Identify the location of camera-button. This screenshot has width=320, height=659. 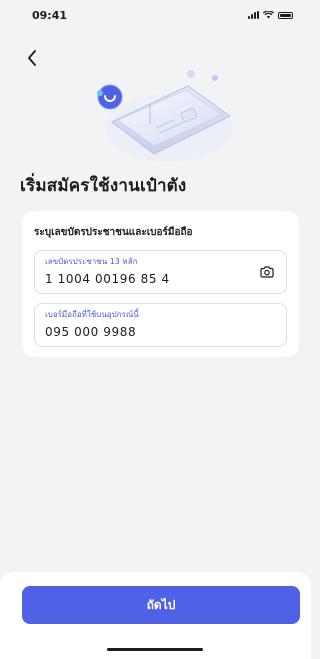
(267, 272).